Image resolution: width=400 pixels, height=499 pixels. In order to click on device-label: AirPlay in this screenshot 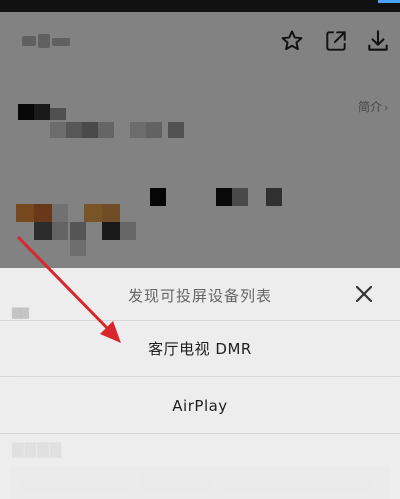, I will do `click(200, 406)`.